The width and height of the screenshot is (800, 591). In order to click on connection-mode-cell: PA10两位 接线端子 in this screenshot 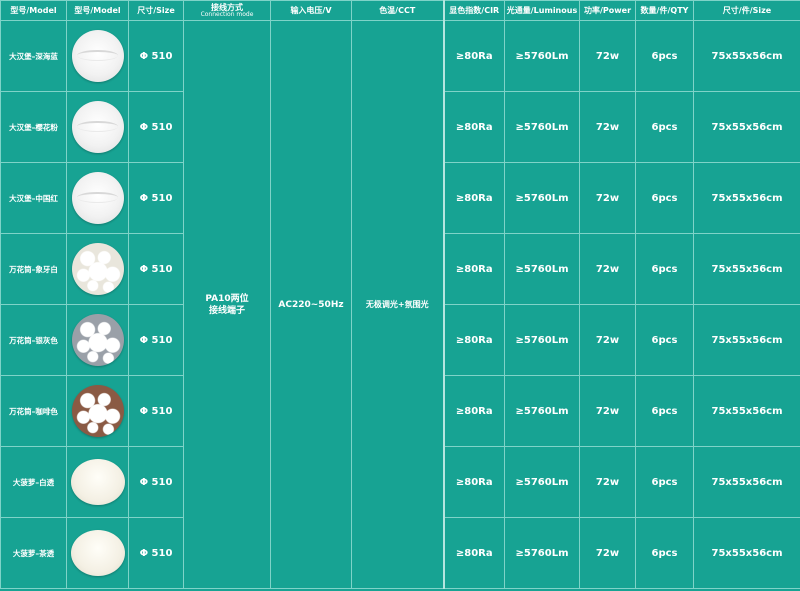, I will do `click(227, 304)`.